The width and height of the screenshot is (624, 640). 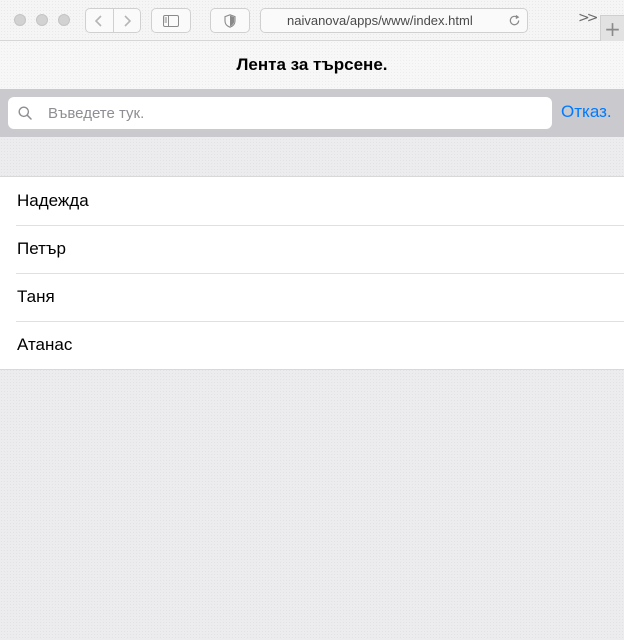 I want to click on list-item-label: Надежда, so click(x=53, y=200).